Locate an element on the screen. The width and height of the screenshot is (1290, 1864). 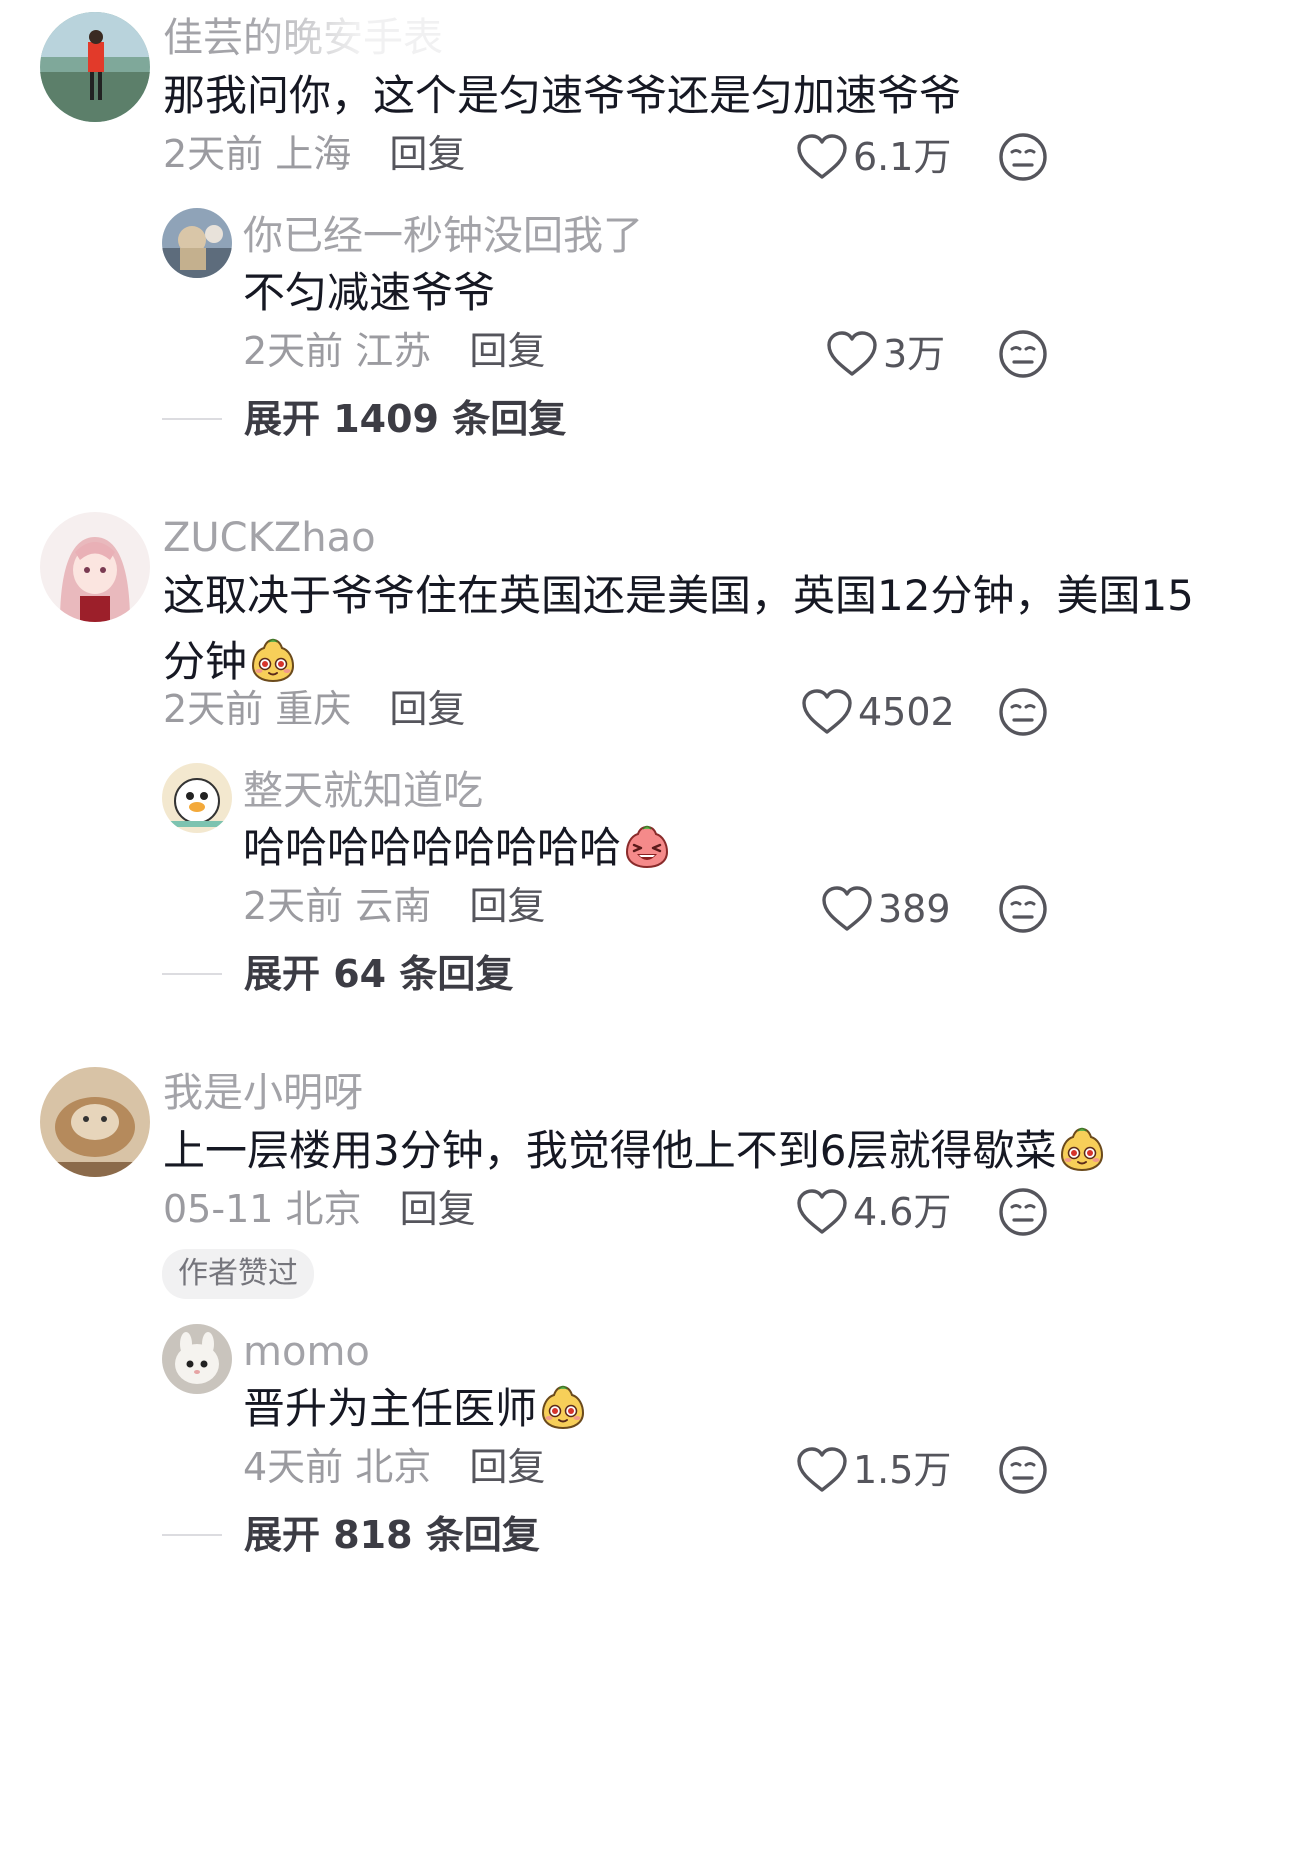
like-count: 3万 is located at coordinates (914, 354).